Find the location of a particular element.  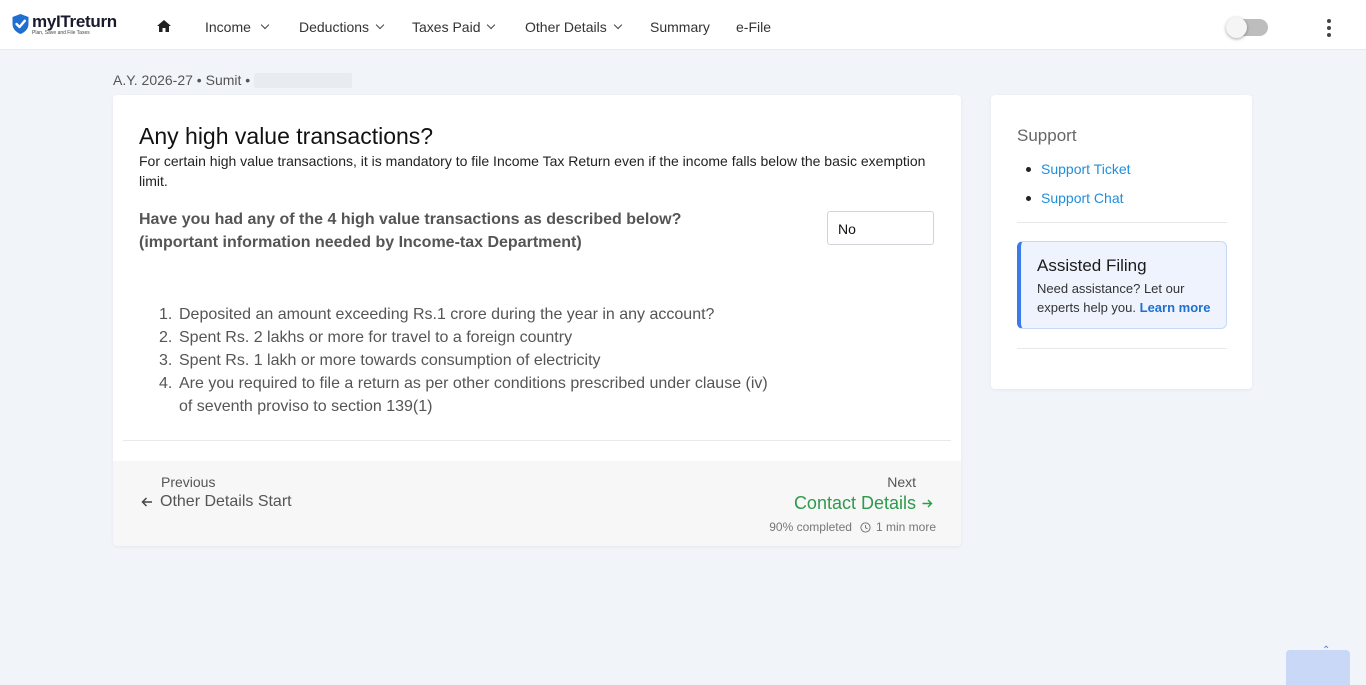

previous-button: Other Details Start is located at coordinates (216, 502).